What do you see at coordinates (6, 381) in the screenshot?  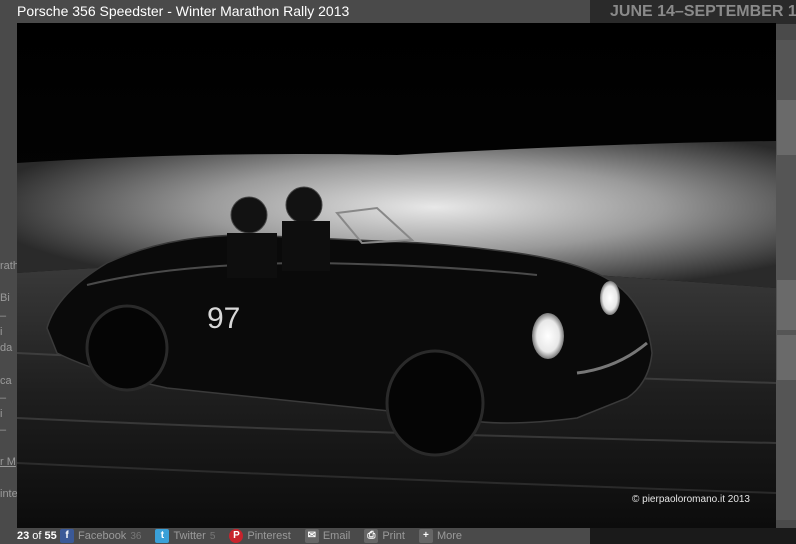 I see `background-text: ca` at bounding box center [6, 381].